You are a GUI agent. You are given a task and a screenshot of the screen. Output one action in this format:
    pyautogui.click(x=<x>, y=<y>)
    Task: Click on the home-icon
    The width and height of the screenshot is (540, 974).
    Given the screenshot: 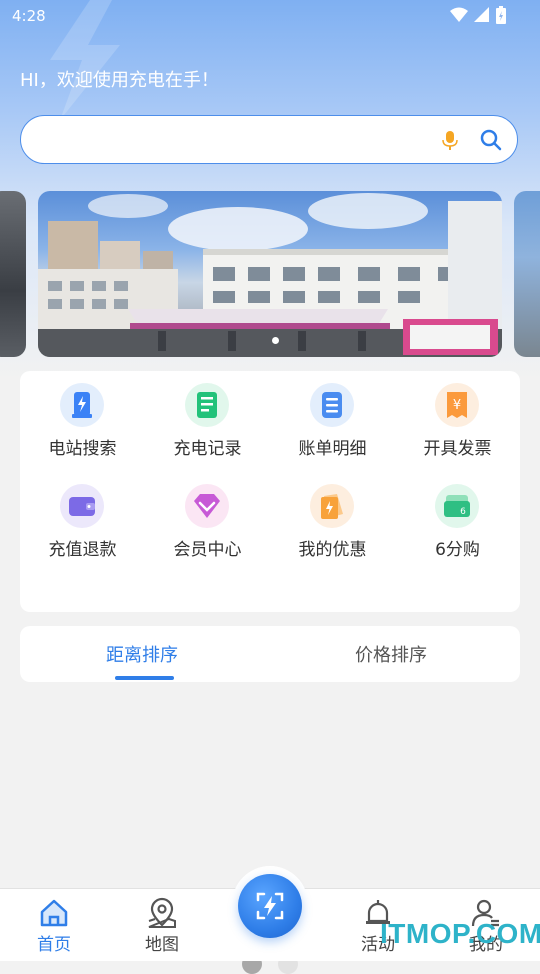 What is the action you would take?
    pyautogui.click(x=54, y=913)
    